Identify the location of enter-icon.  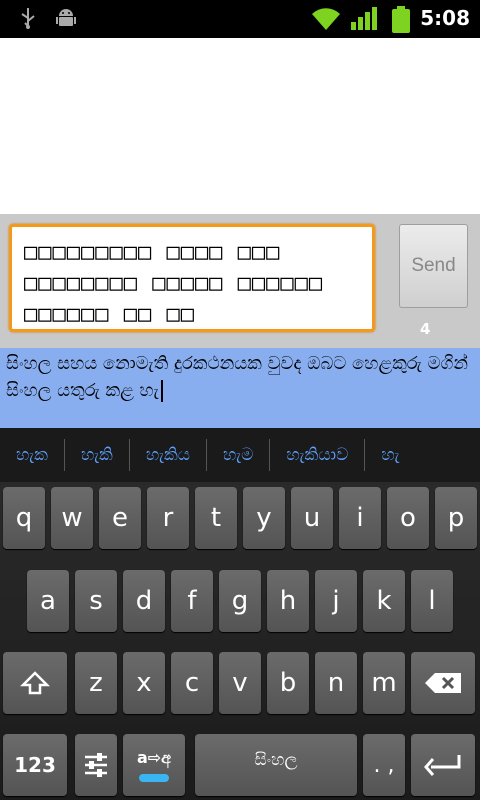
(442, 765).